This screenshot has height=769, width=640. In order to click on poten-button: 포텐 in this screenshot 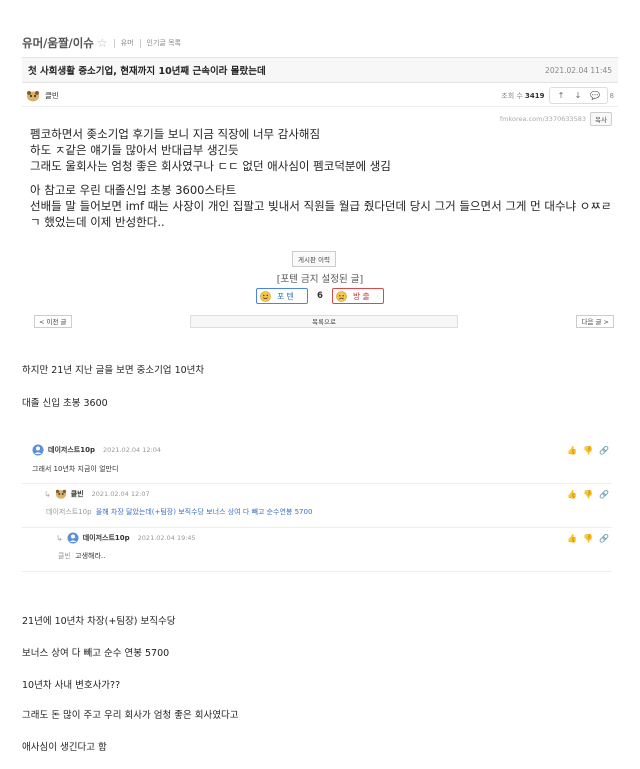, I will do `click(282, 296)`.